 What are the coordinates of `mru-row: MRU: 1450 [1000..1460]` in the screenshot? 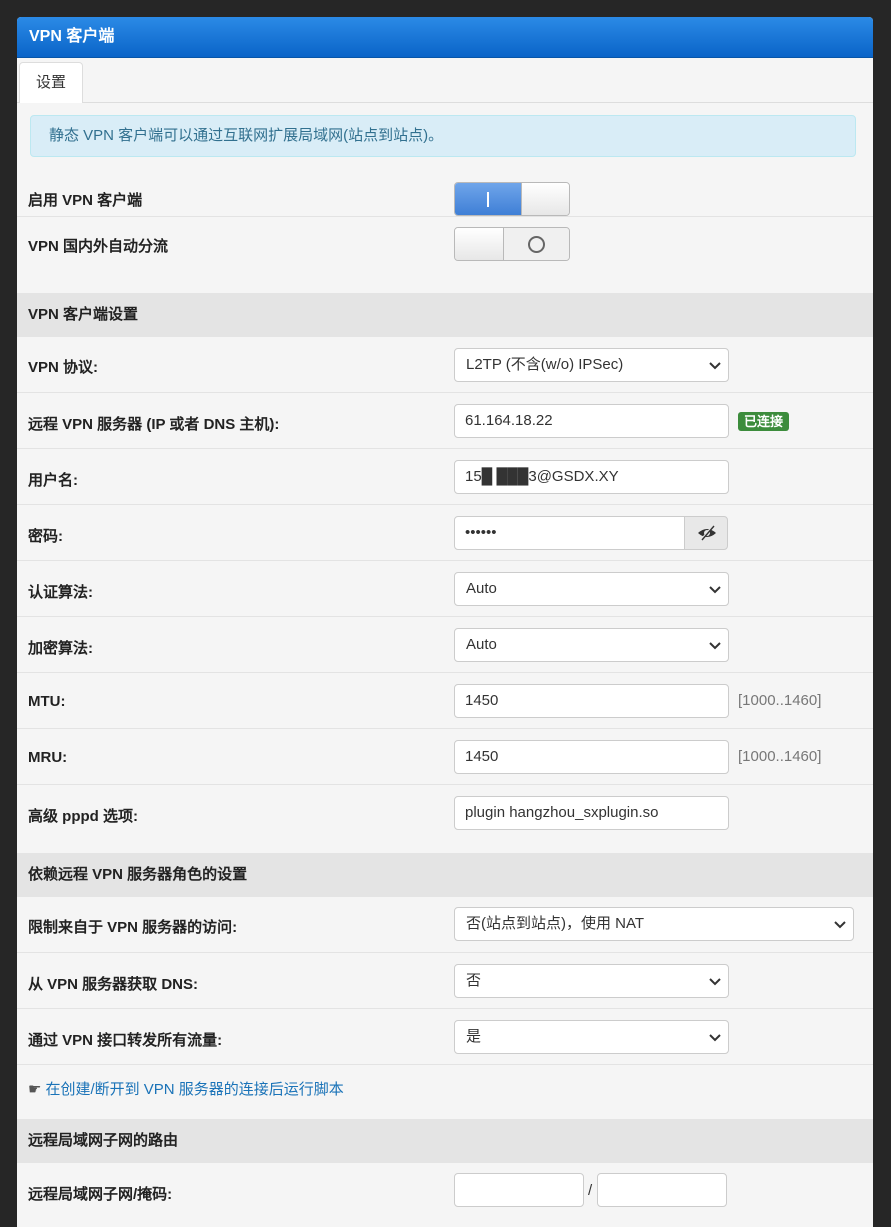 It's located at (445, 756).